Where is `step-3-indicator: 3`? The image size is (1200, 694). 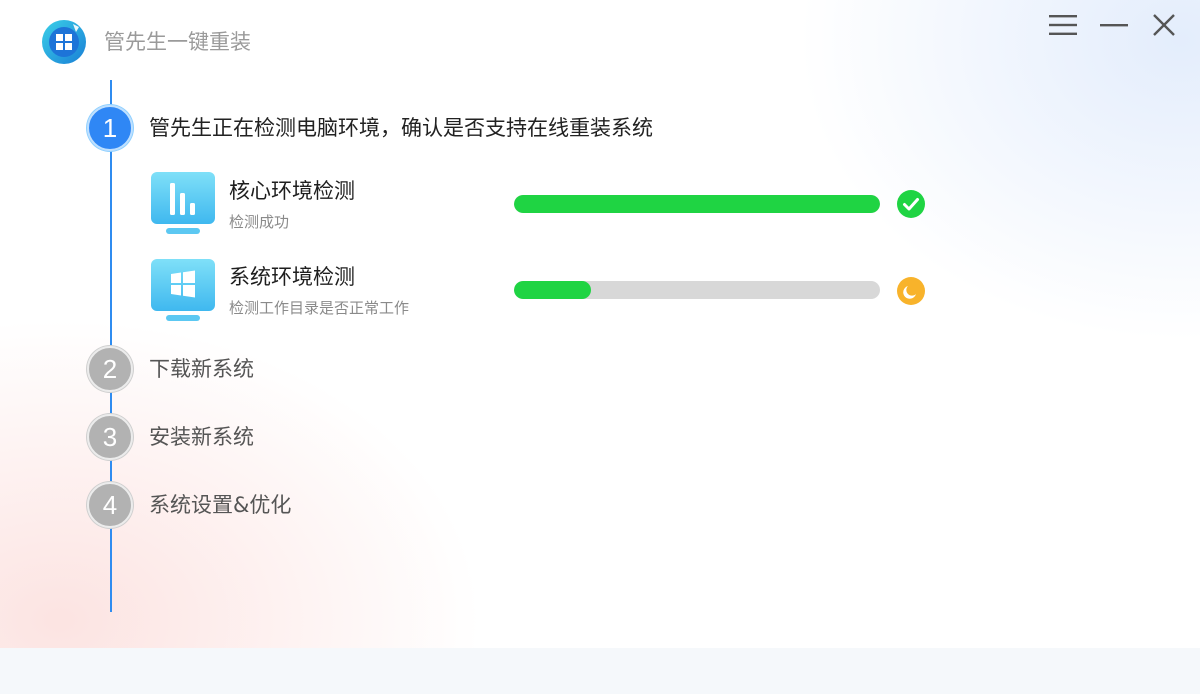 step-3-indicator: 3 is located at coordinates (110, 437).